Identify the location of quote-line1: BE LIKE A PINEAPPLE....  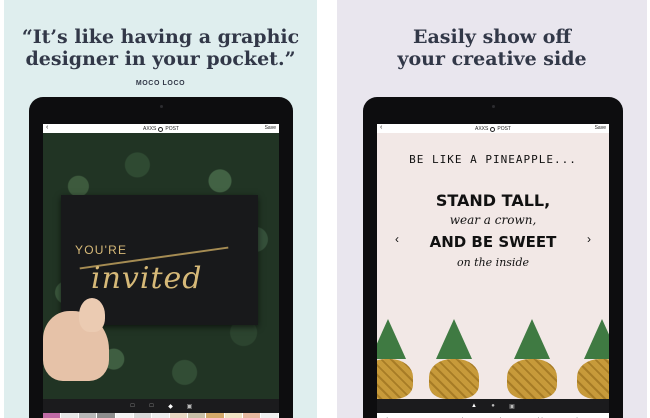
(493, 159).